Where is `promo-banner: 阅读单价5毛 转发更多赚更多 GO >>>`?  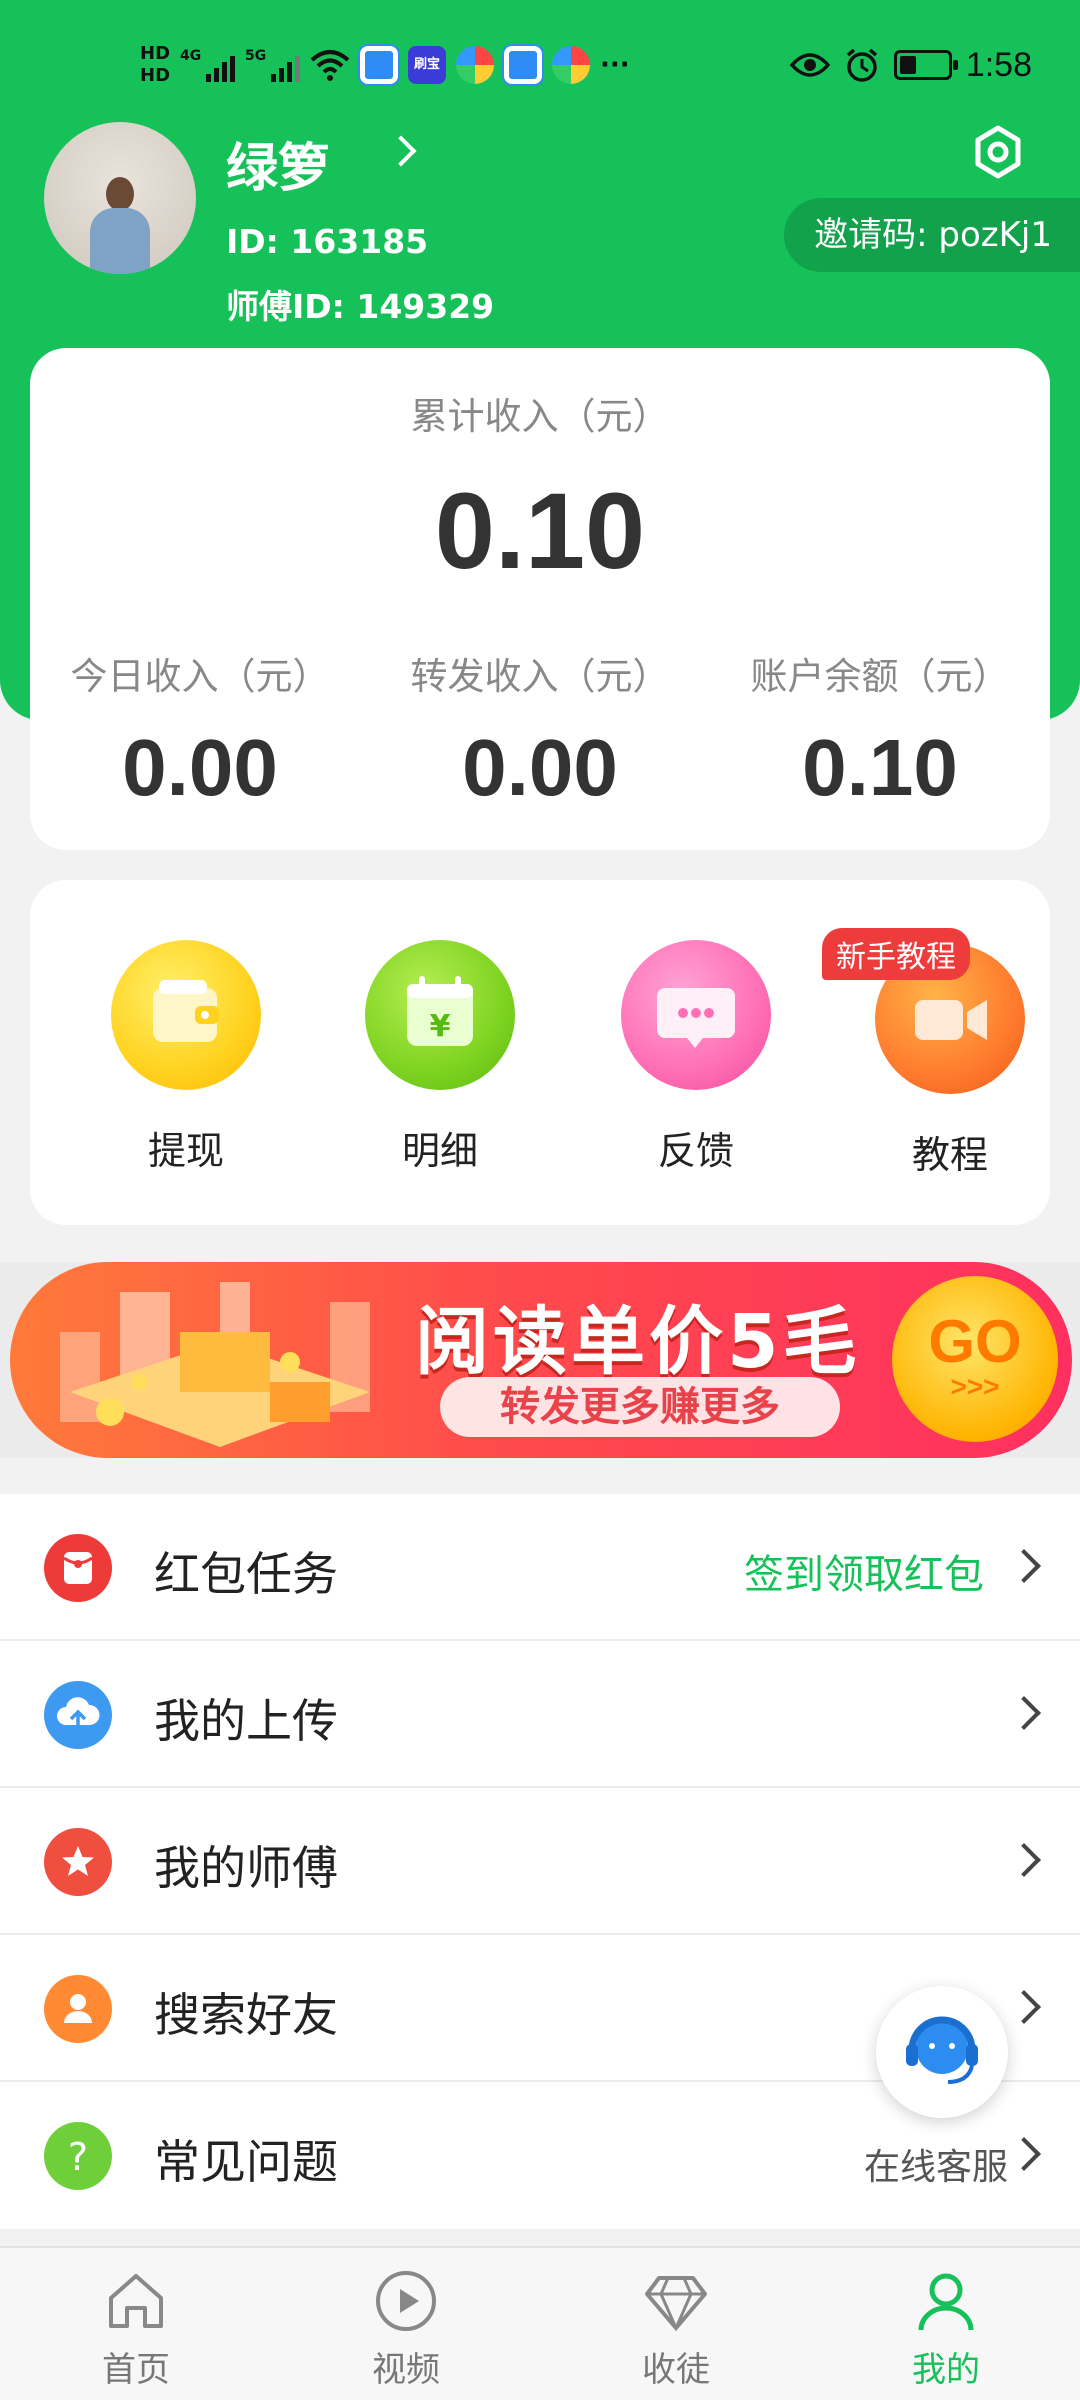
promo-banner: 阅读单价5毛 转发更多赚更多 GO >>> is located at coordinates (541, 1360).